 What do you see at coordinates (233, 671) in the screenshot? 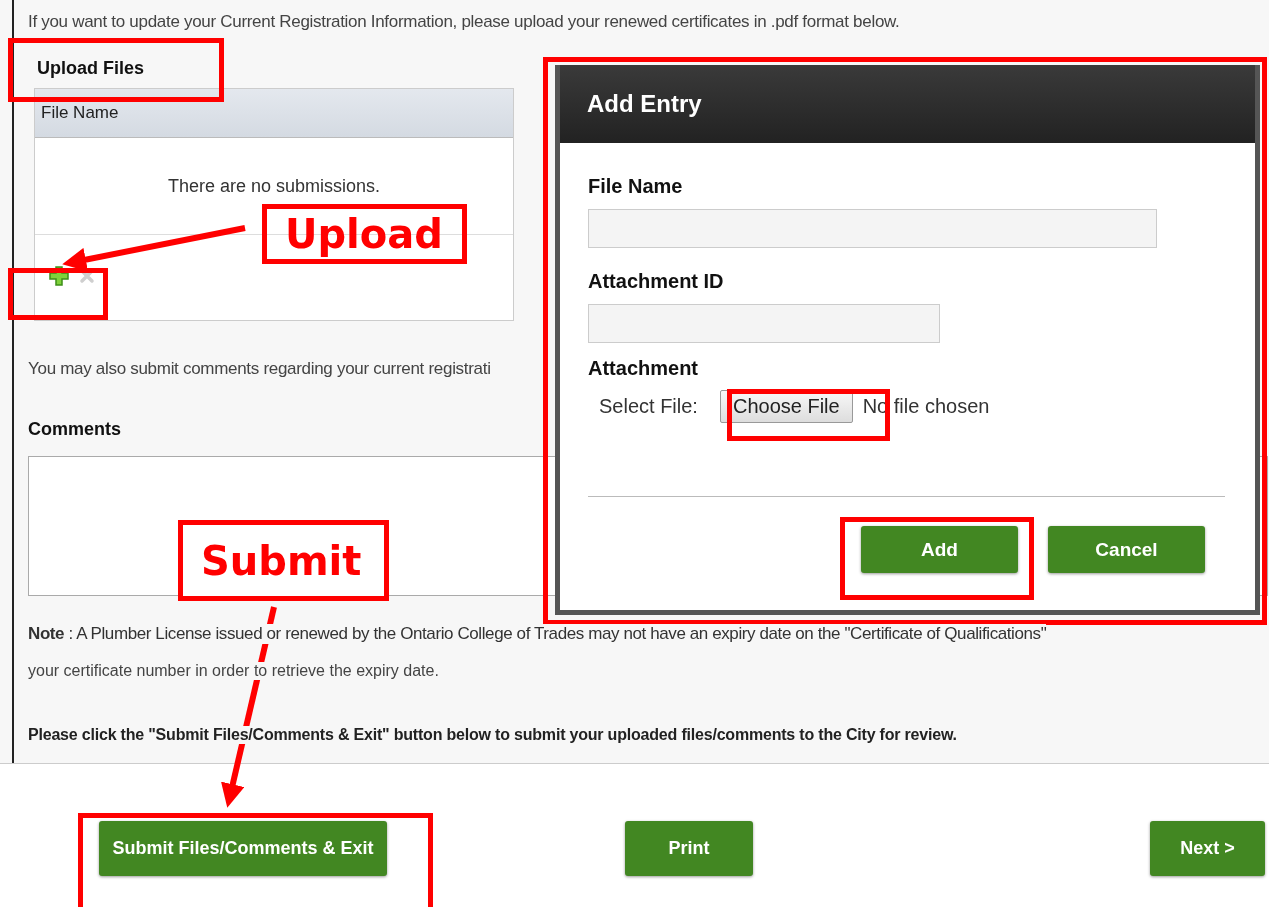
I see `note-text: your certificate number in order to retrieve the expiry date.` at bounding box center [233, 671].